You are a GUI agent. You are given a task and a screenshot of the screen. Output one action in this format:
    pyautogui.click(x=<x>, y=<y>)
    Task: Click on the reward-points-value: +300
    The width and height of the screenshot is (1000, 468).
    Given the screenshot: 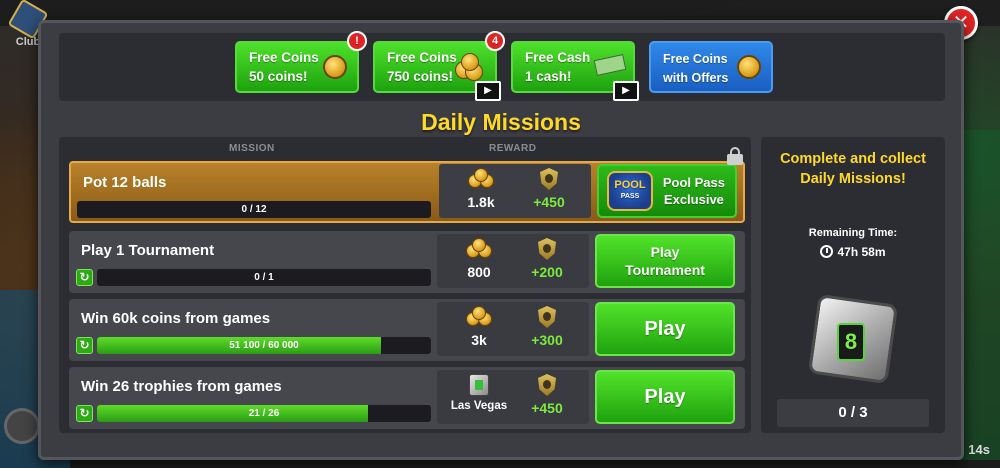 What is the action you would take?
    pyautogui.click(x=547, y=340)
    